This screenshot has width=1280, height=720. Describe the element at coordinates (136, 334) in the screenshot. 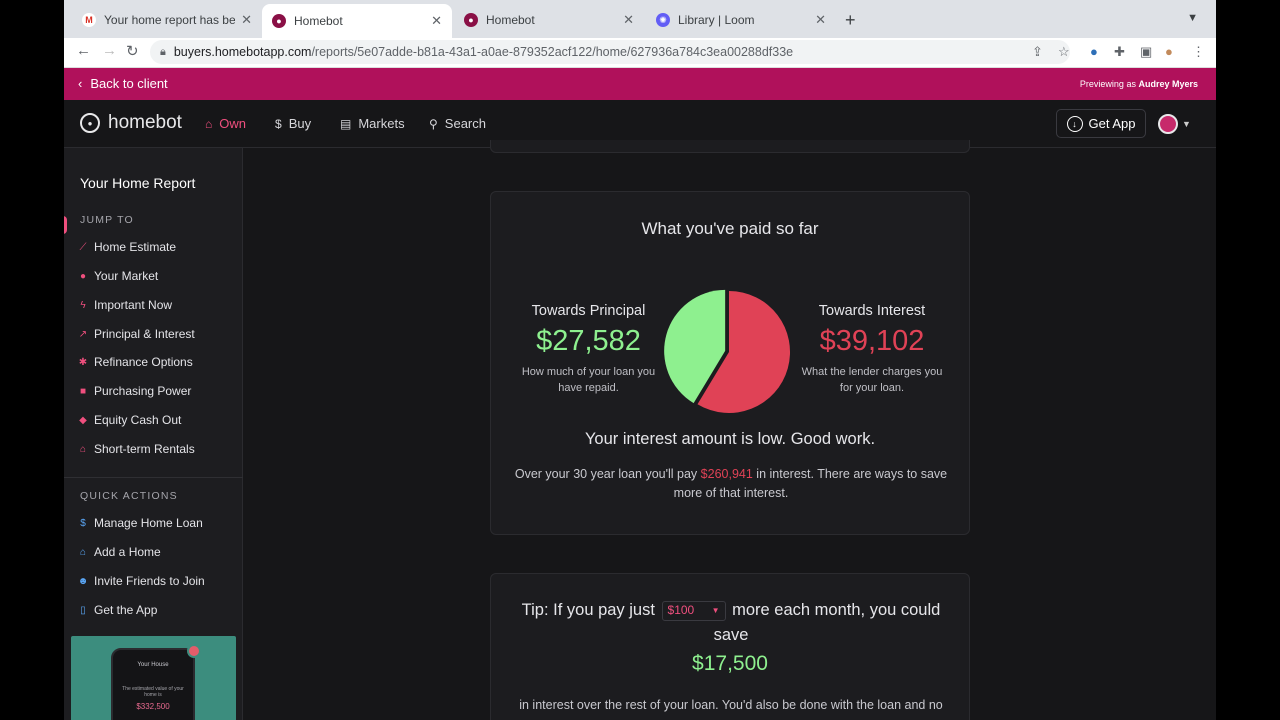

I see `sidebar-item-principal-interest: ↗ Principal & Interest` at that location.